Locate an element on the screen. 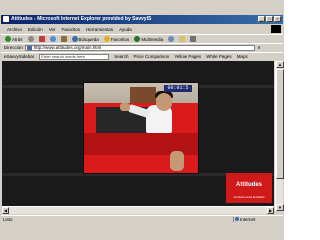  address-input: http://www.attitudes.org/main.html is located at coordinates (139, 47).